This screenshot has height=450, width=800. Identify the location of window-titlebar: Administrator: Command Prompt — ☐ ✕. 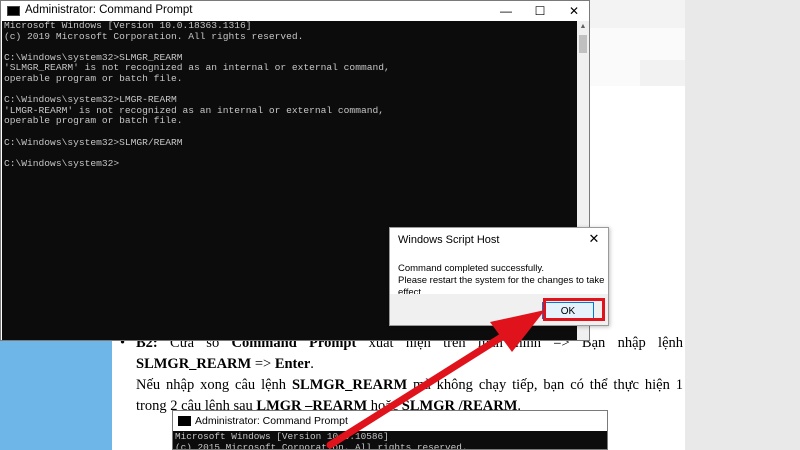
(295, 11).